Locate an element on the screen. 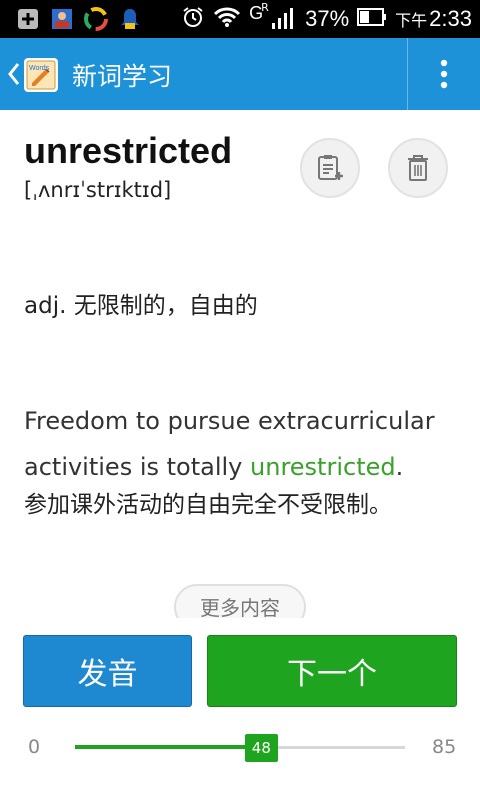 The width and height of the screenshot is (480, 800). app-circle-icon is located at coordinates (96, 19).